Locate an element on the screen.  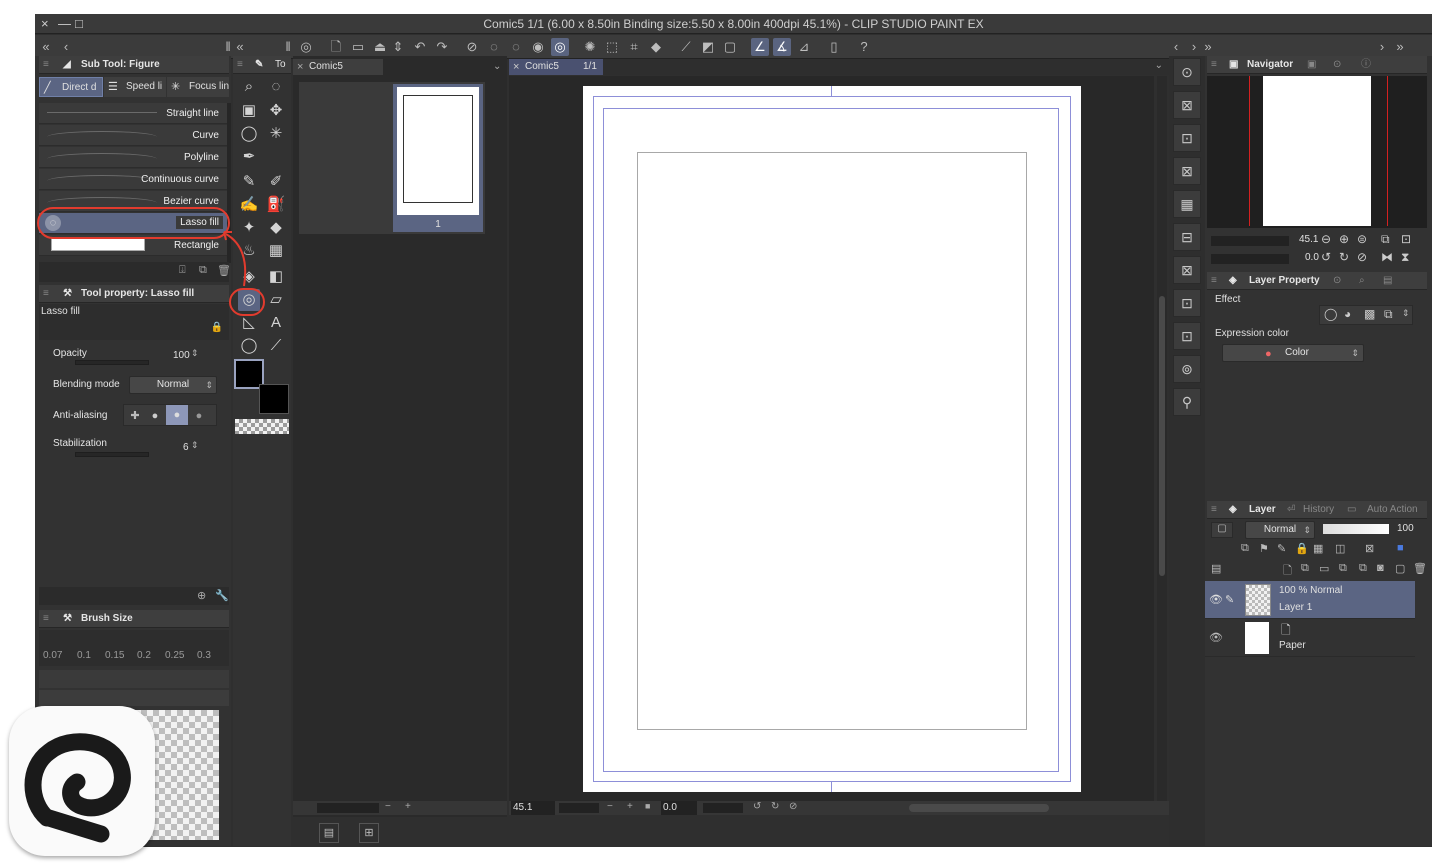
correct-line-icon: ⟋ is located at coordinates (276, 346).